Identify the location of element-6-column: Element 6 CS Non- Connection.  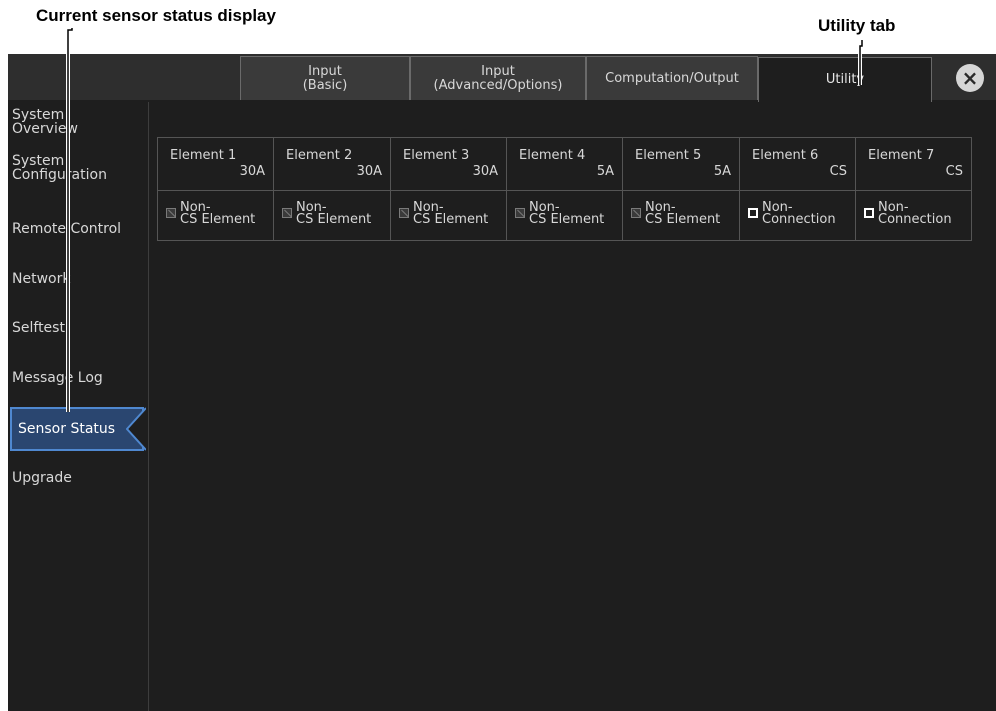
(798, 189).